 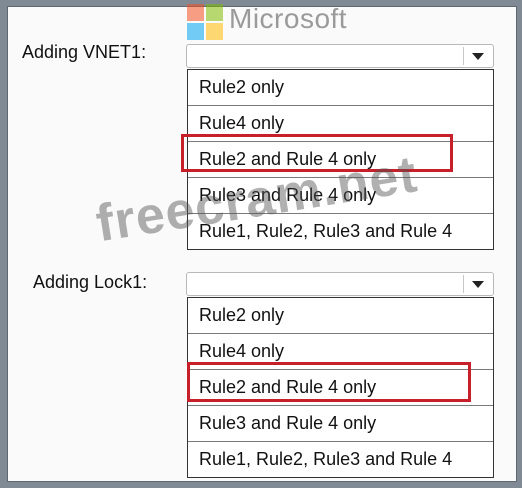 I want to click on lock1-option-all-rules: Rule1, Rule2, Rule3 and Rule 4, so click(x=340, y=459).